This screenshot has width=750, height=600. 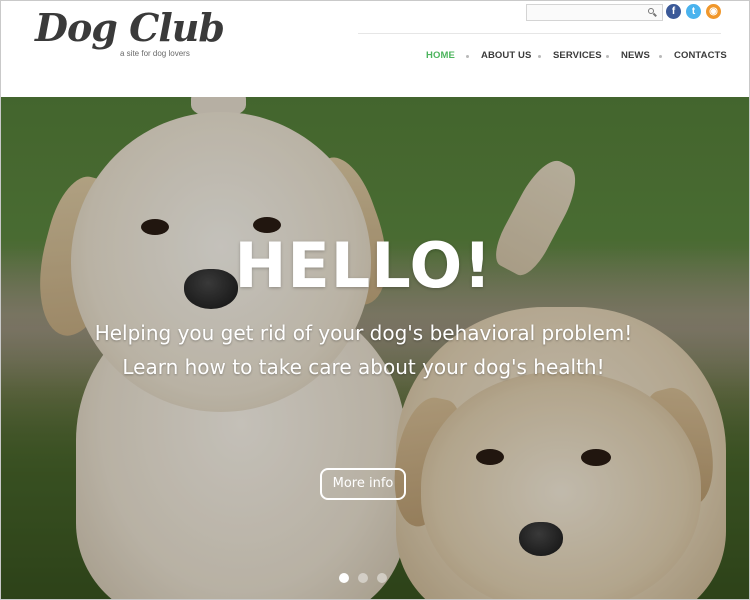 I want to click on nav-item-home: HOME, so click(x=440, y=55).